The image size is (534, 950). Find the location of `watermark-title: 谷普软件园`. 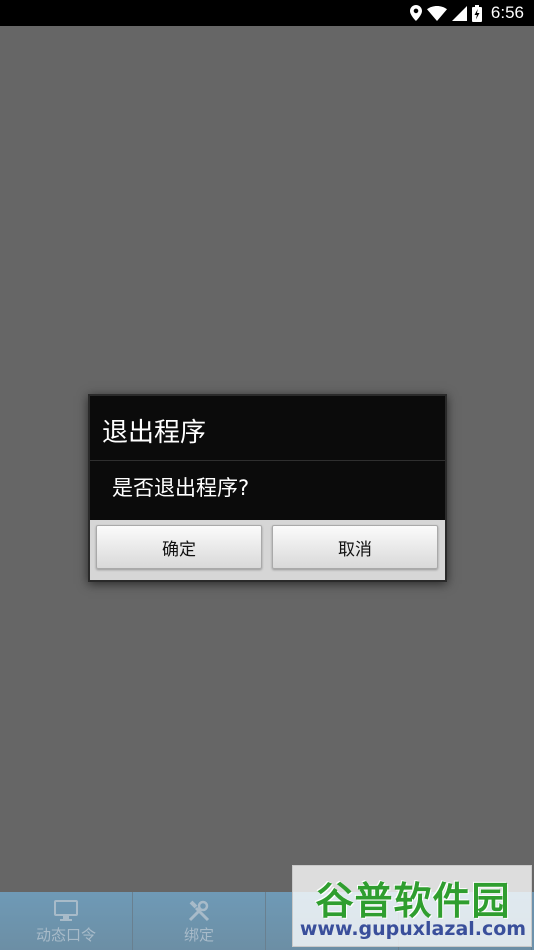

watermark-title: 谷普软件园 is located at coordinates (413, 901).